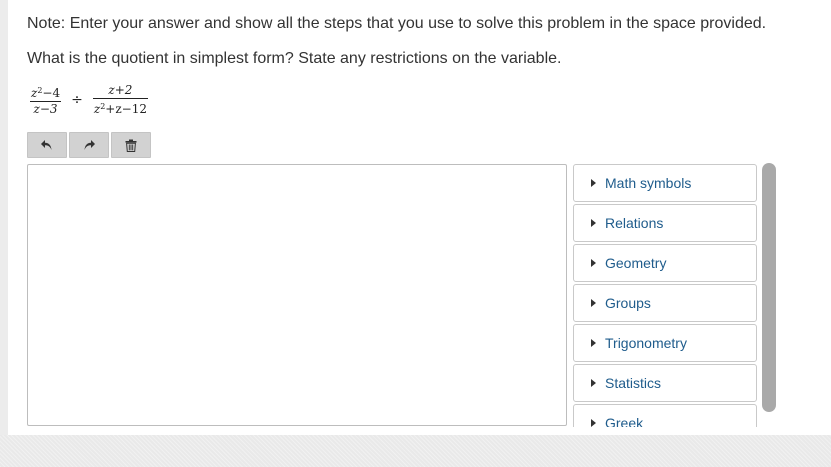  What do you see at coordinates (628, 303) in the screenshot?
I see `palette-item-label: Groups` at bounding box center [628, 303].